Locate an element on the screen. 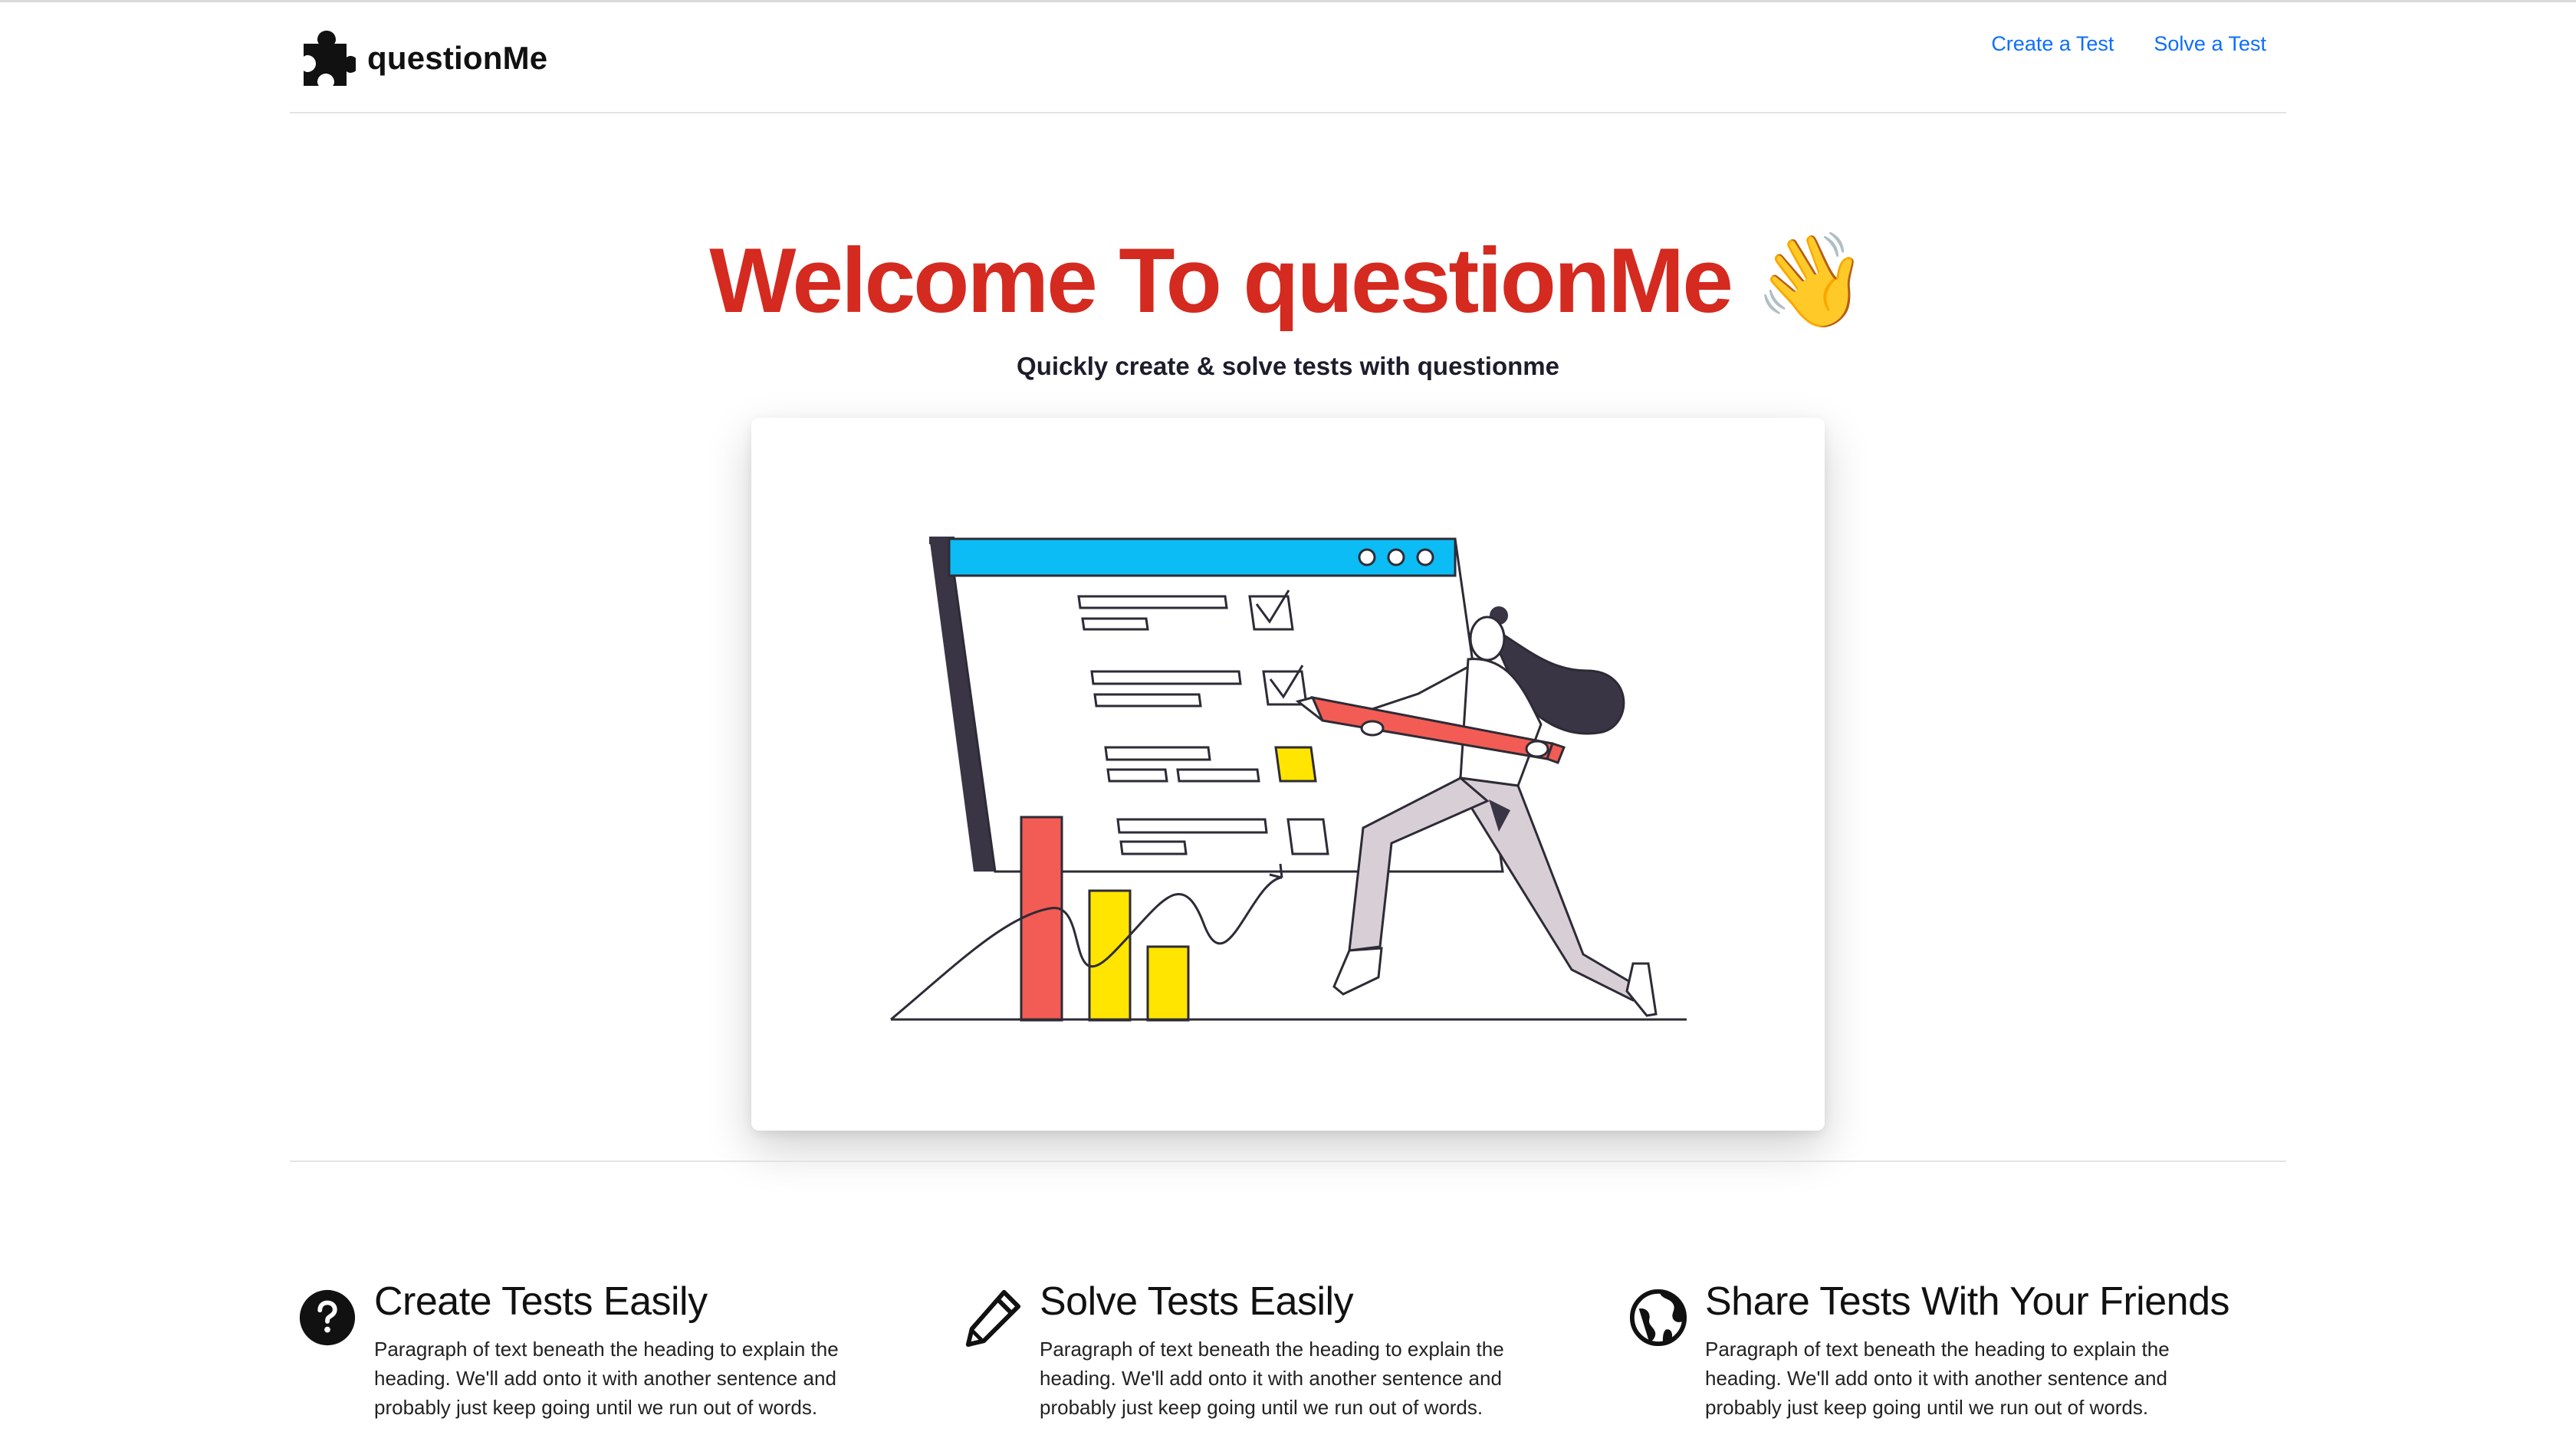  feature-title: Solve Tests Easily is located at coordinates (1197, 1301).